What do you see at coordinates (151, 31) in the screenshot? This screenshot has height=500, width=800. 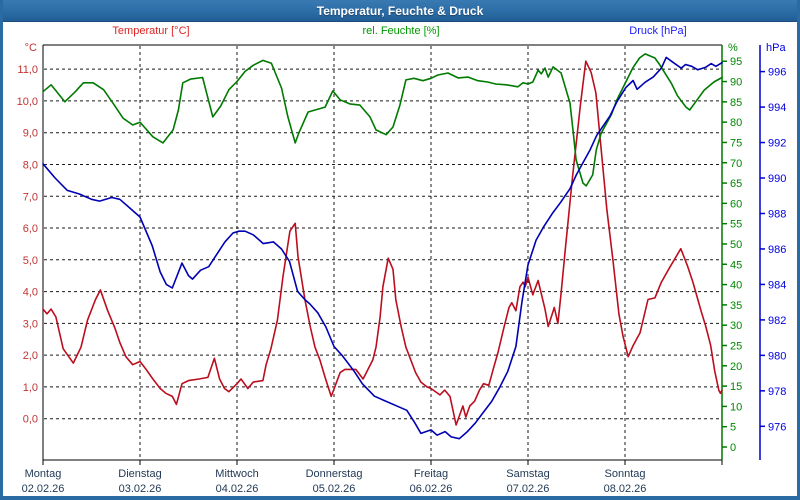 I see `legend-temperature: Temperatur [°C]` at bounding box center [151, 31].